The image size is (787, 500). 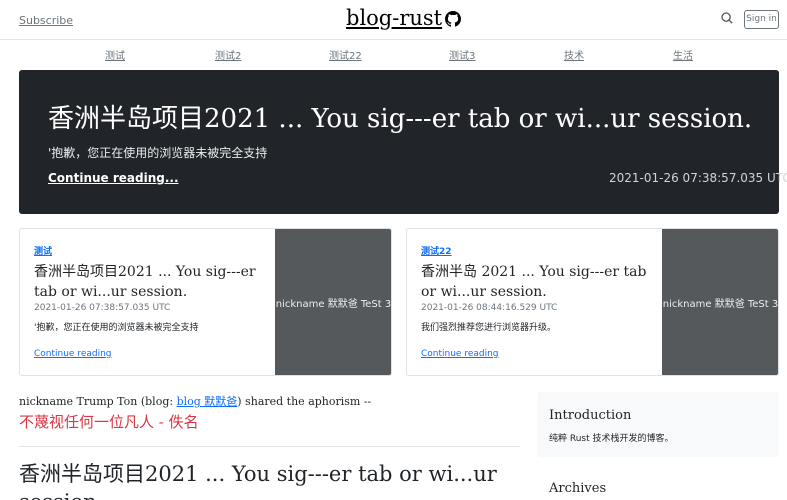 What do you see at coordinates (345, 54) in the screenshot?
I see `nav-item-ceshi22: 测试22` at bounding box center [345, 54].